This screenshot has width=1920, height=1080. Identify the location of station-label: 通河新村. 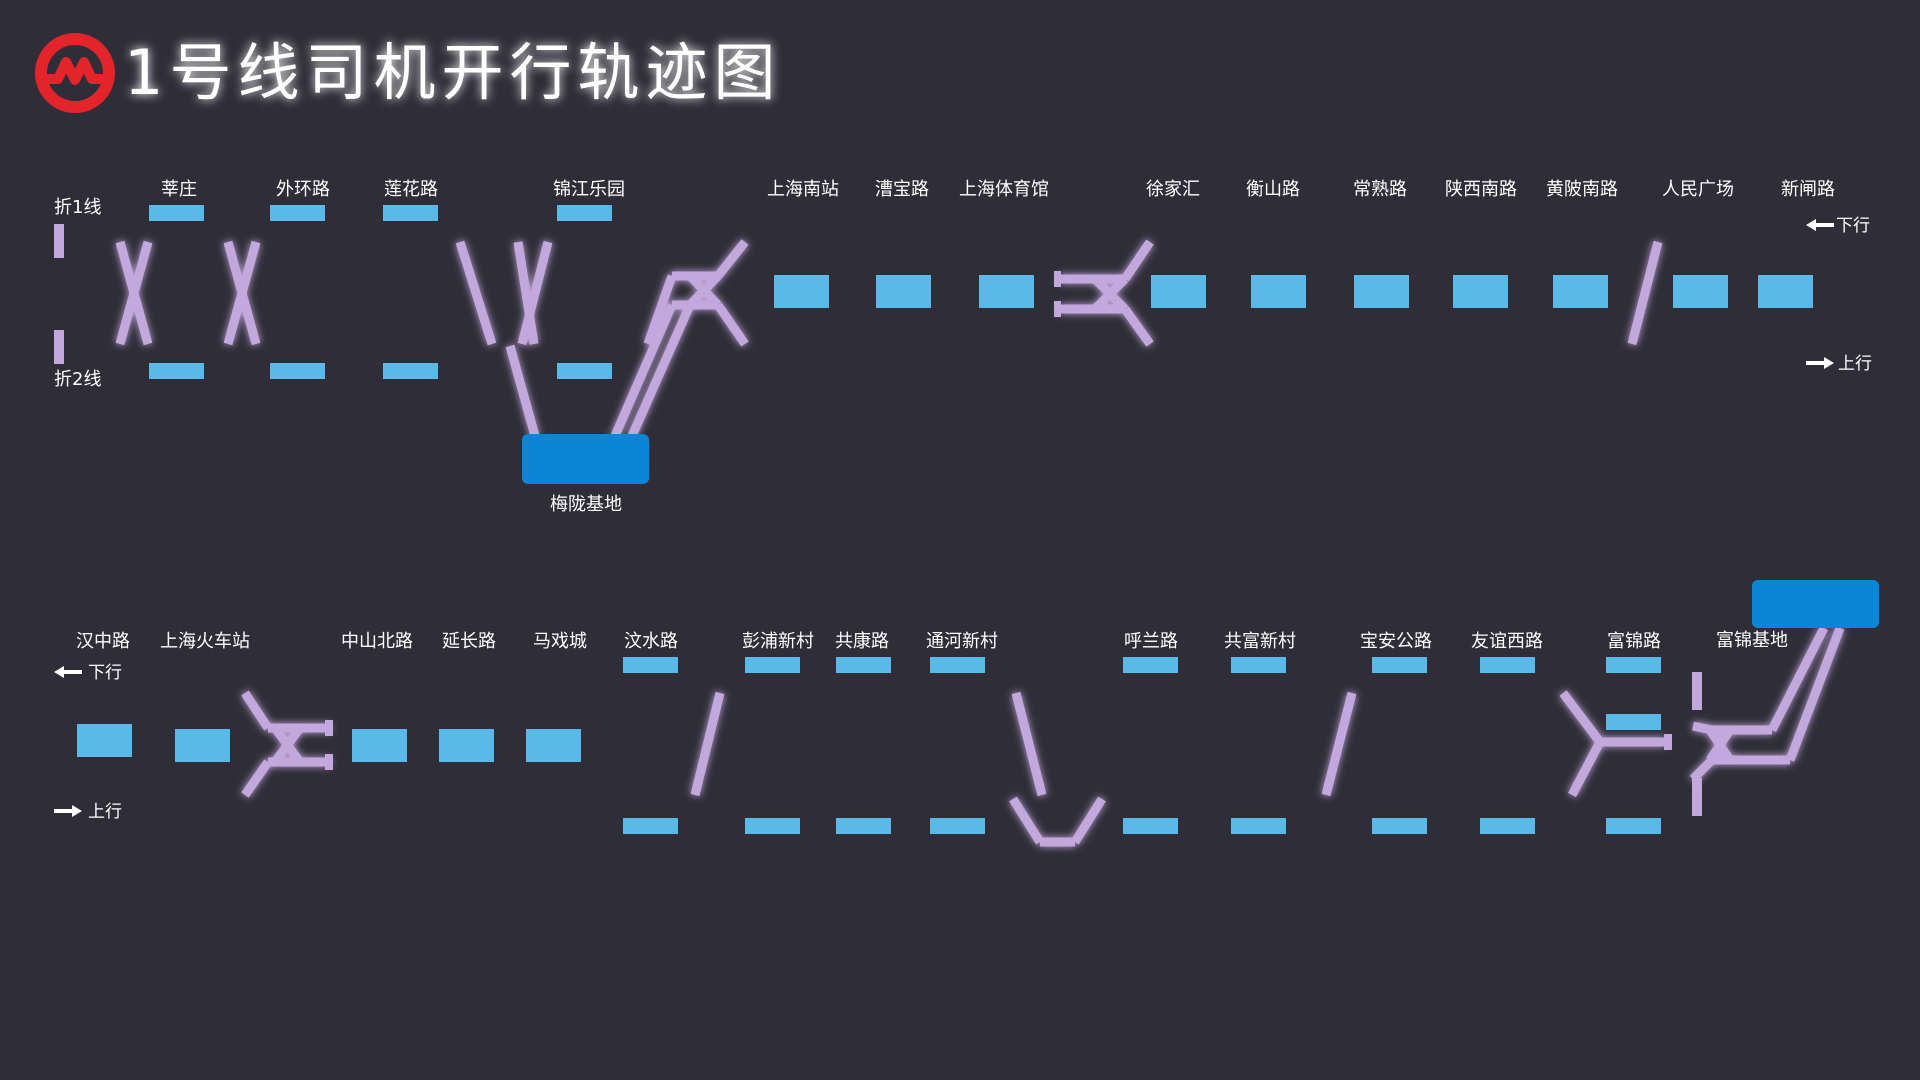
(962, 641).